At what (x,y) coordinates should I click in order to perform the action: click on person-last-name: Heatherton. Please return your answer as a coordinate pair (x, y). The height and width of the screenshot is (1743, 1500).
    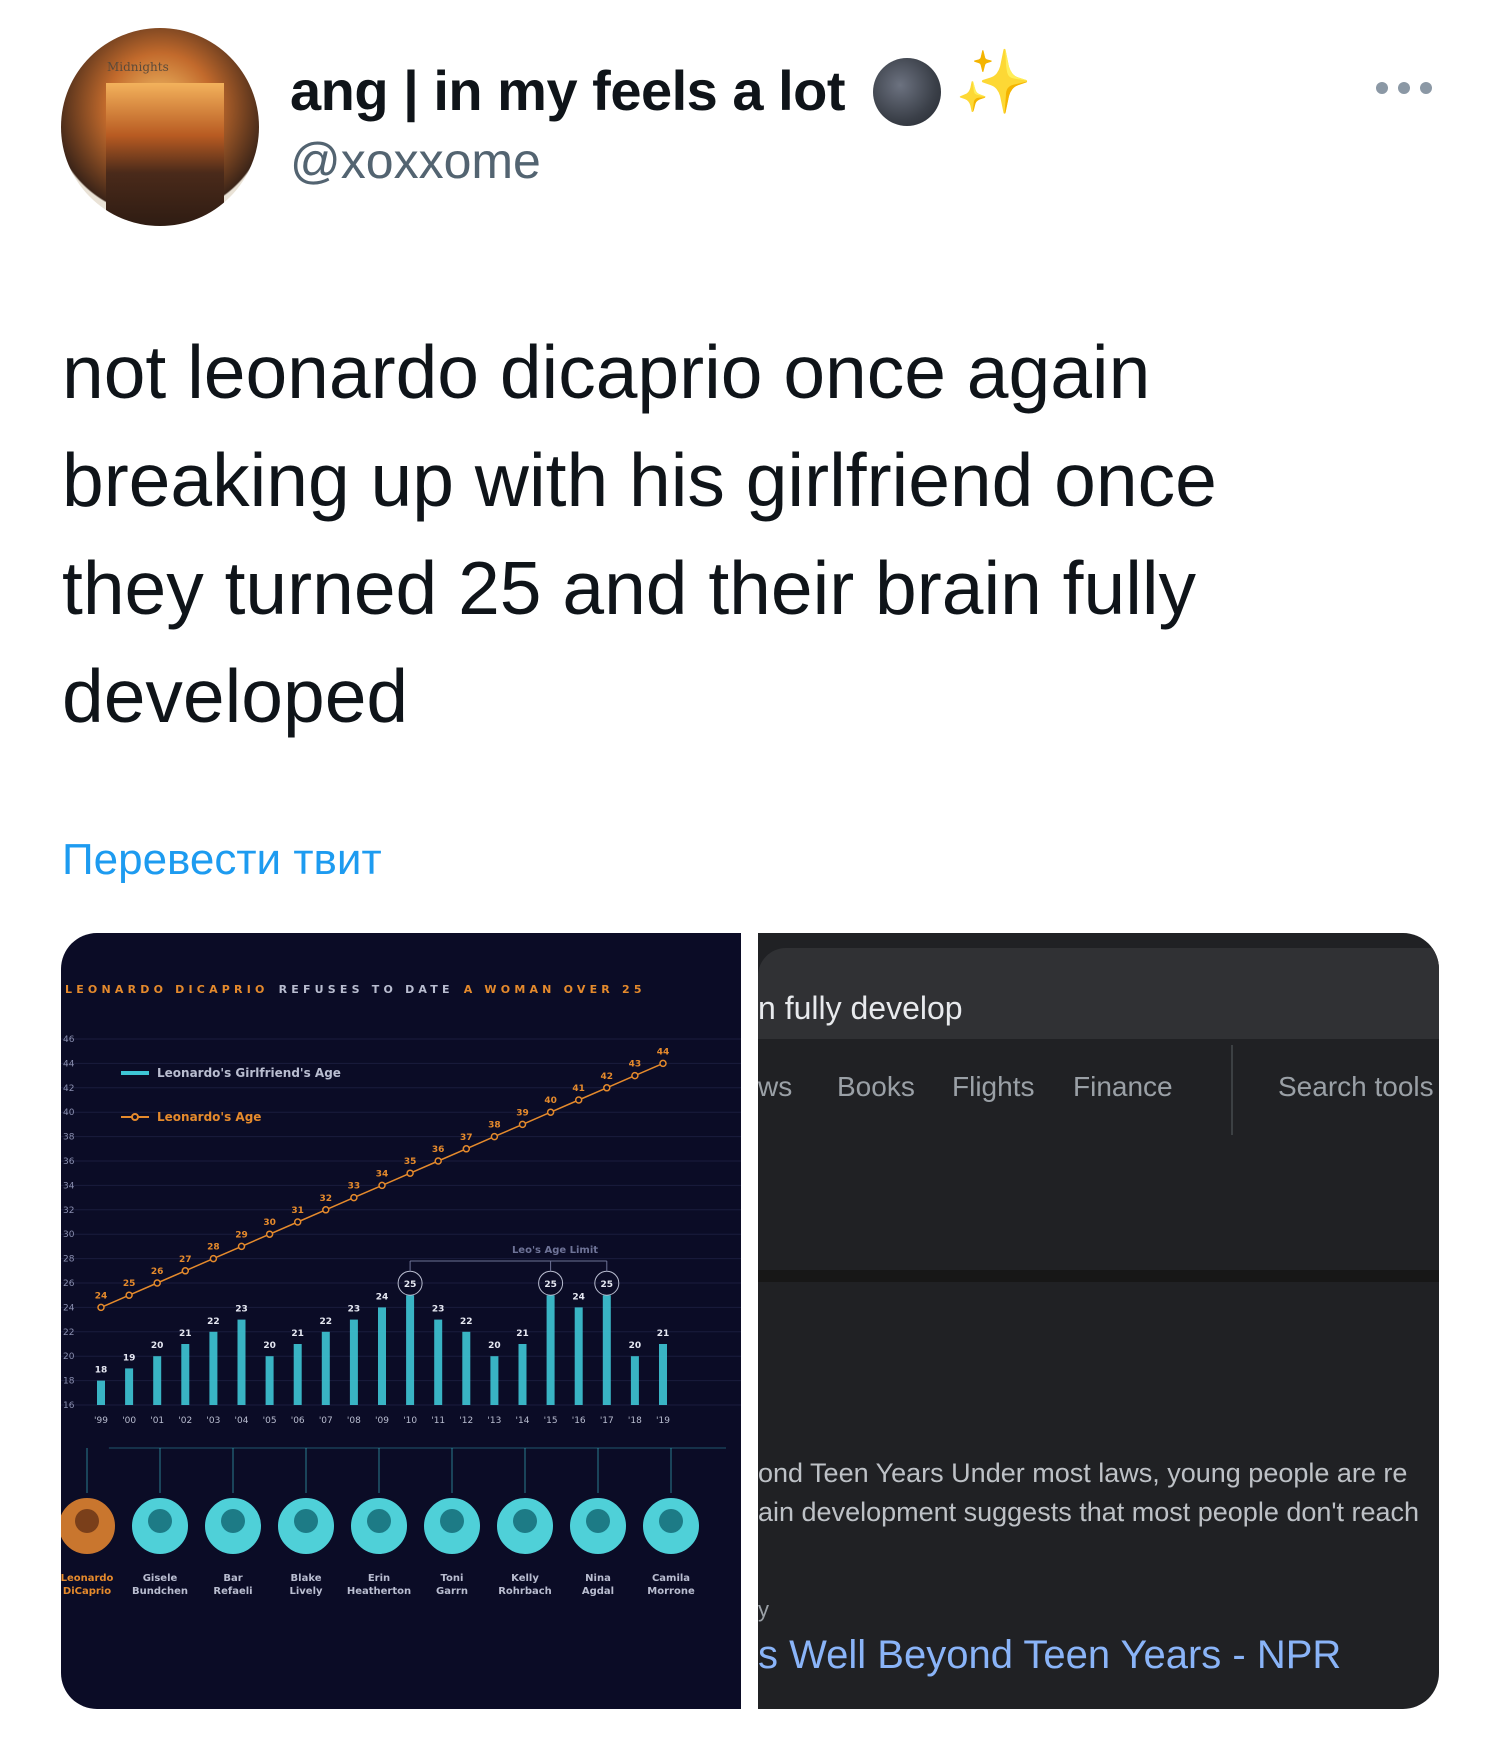
    Looking at the image, I should click on (379, 1591).